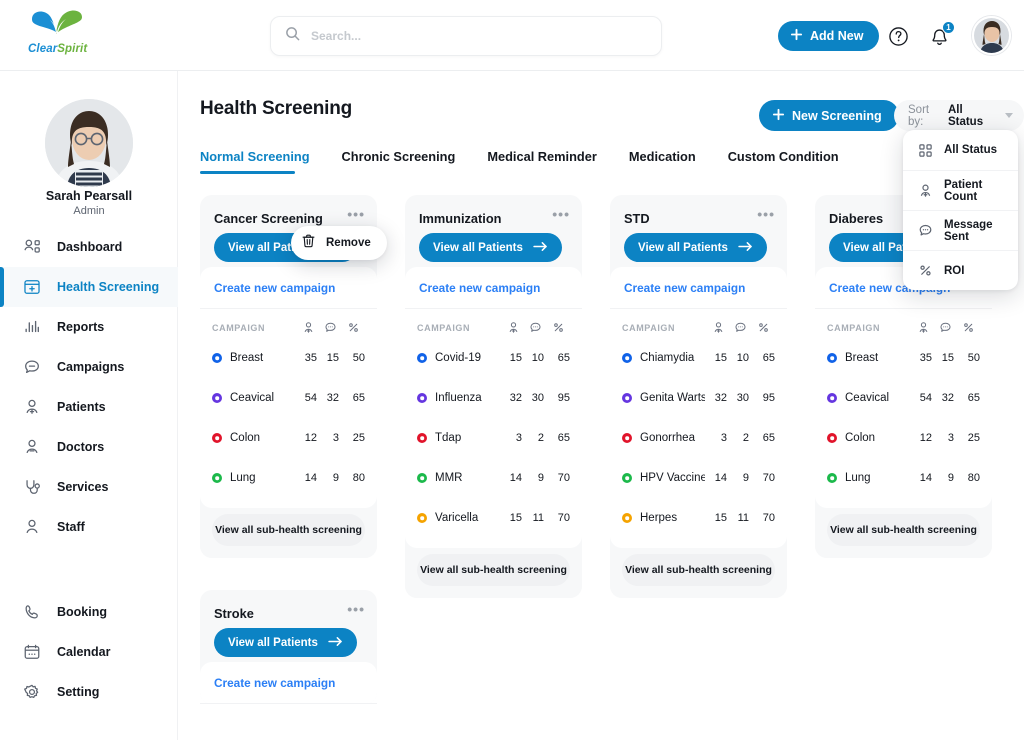  What do you see at coordinates (960, 270) in the screenshot?
I see `dropdown-item-roi: ROI` at bounding box center [960, 270].